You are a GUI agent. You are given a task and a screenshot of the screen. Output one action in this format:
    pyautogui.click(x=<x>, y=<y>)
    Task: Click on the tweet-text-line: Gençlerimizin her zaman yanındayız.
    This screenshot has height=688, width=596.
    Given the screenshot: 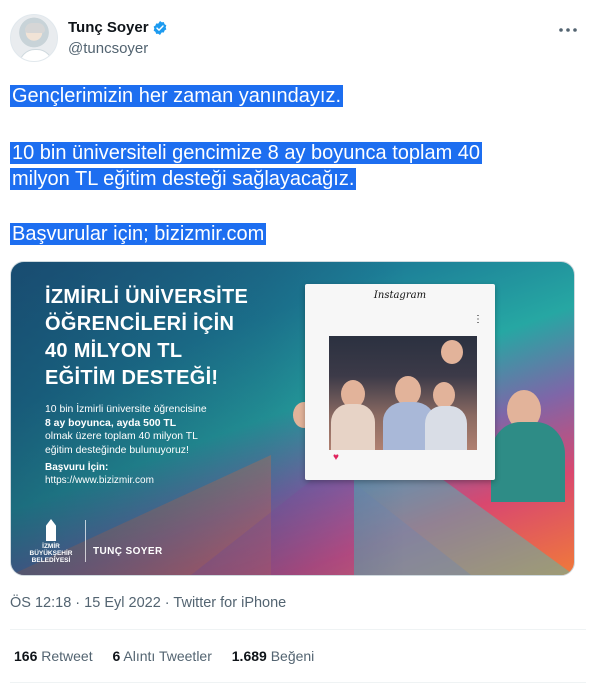 What is the action you would take?
    pyautogui.click(x=177, y=96)
    